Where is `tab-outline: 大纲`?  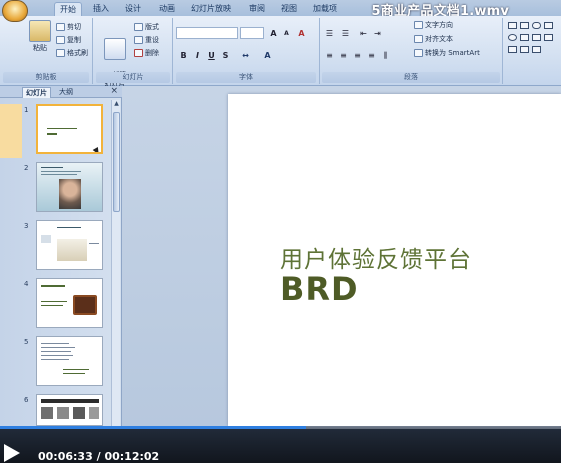
tab-outline: 大纲 is located at coordinates (66, 92).